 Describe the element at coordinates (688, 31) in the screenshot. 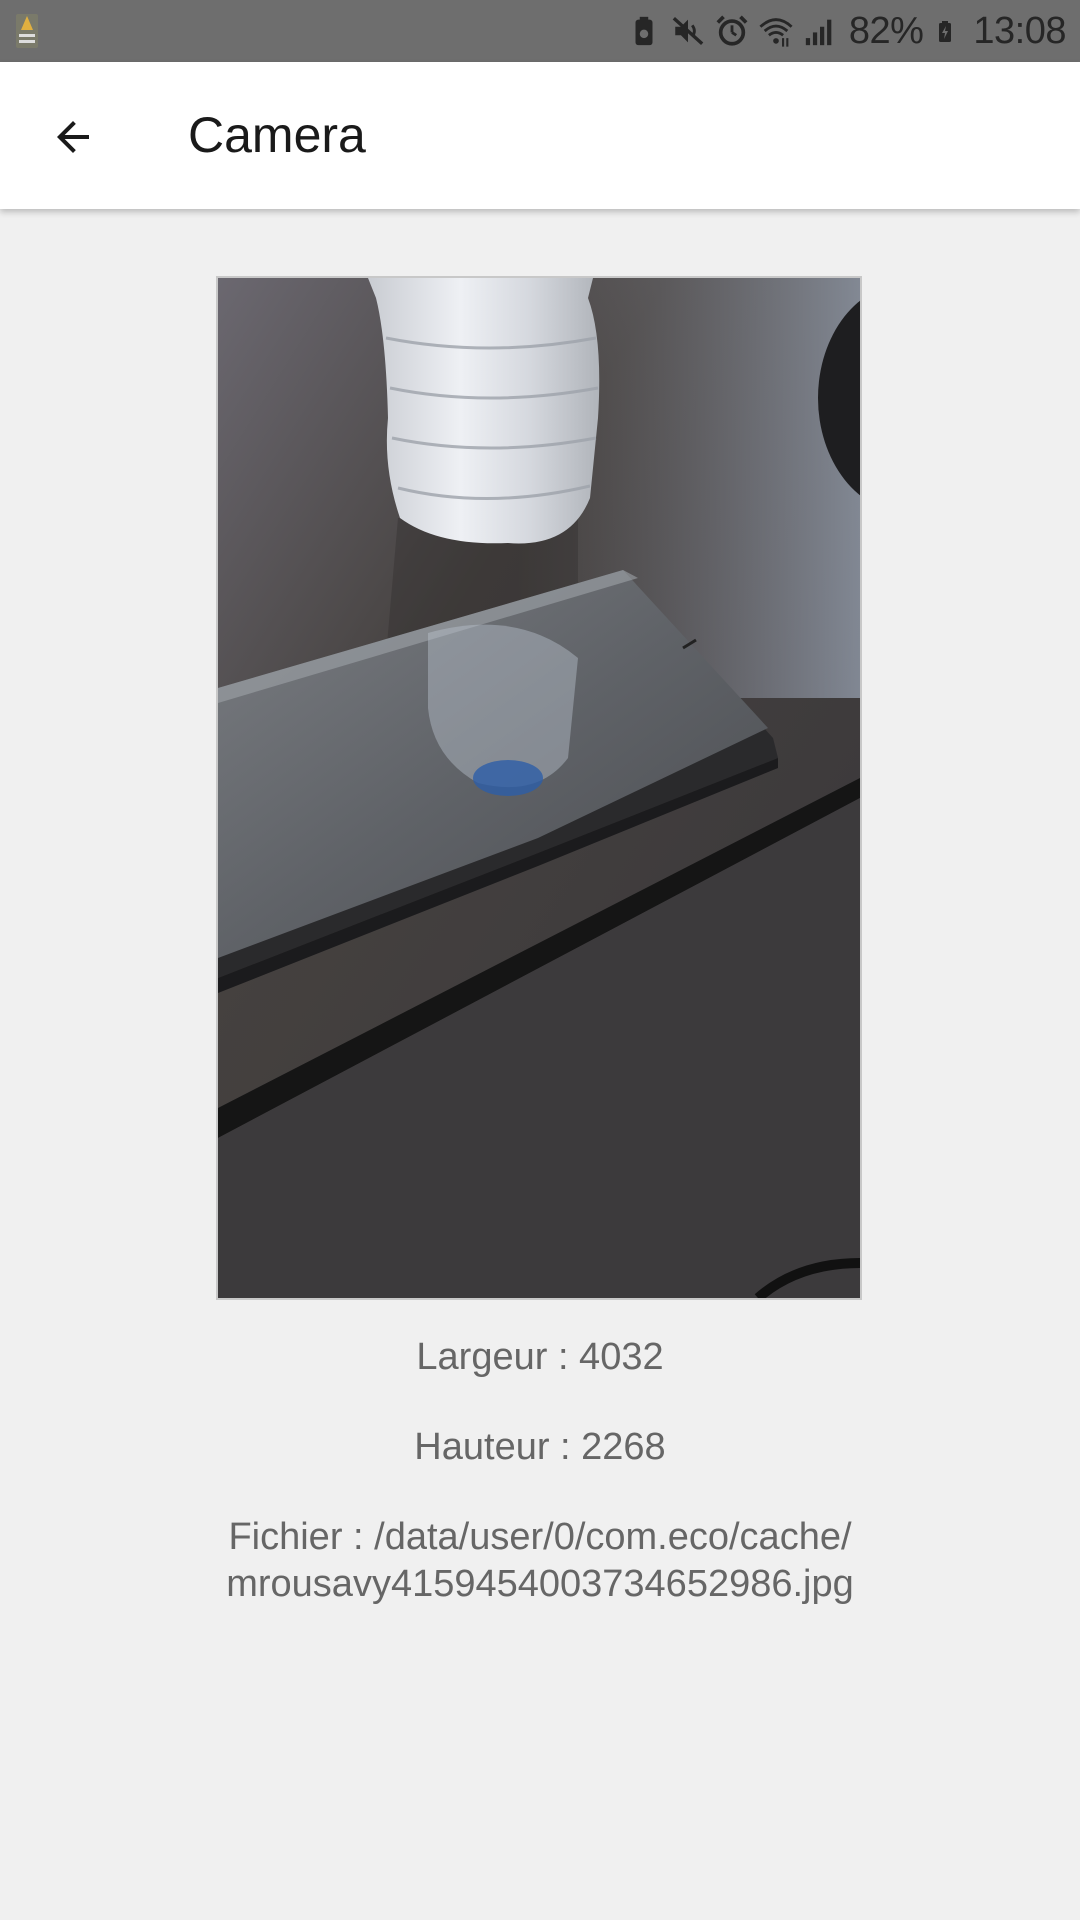

I see `mute-icon` at that location.